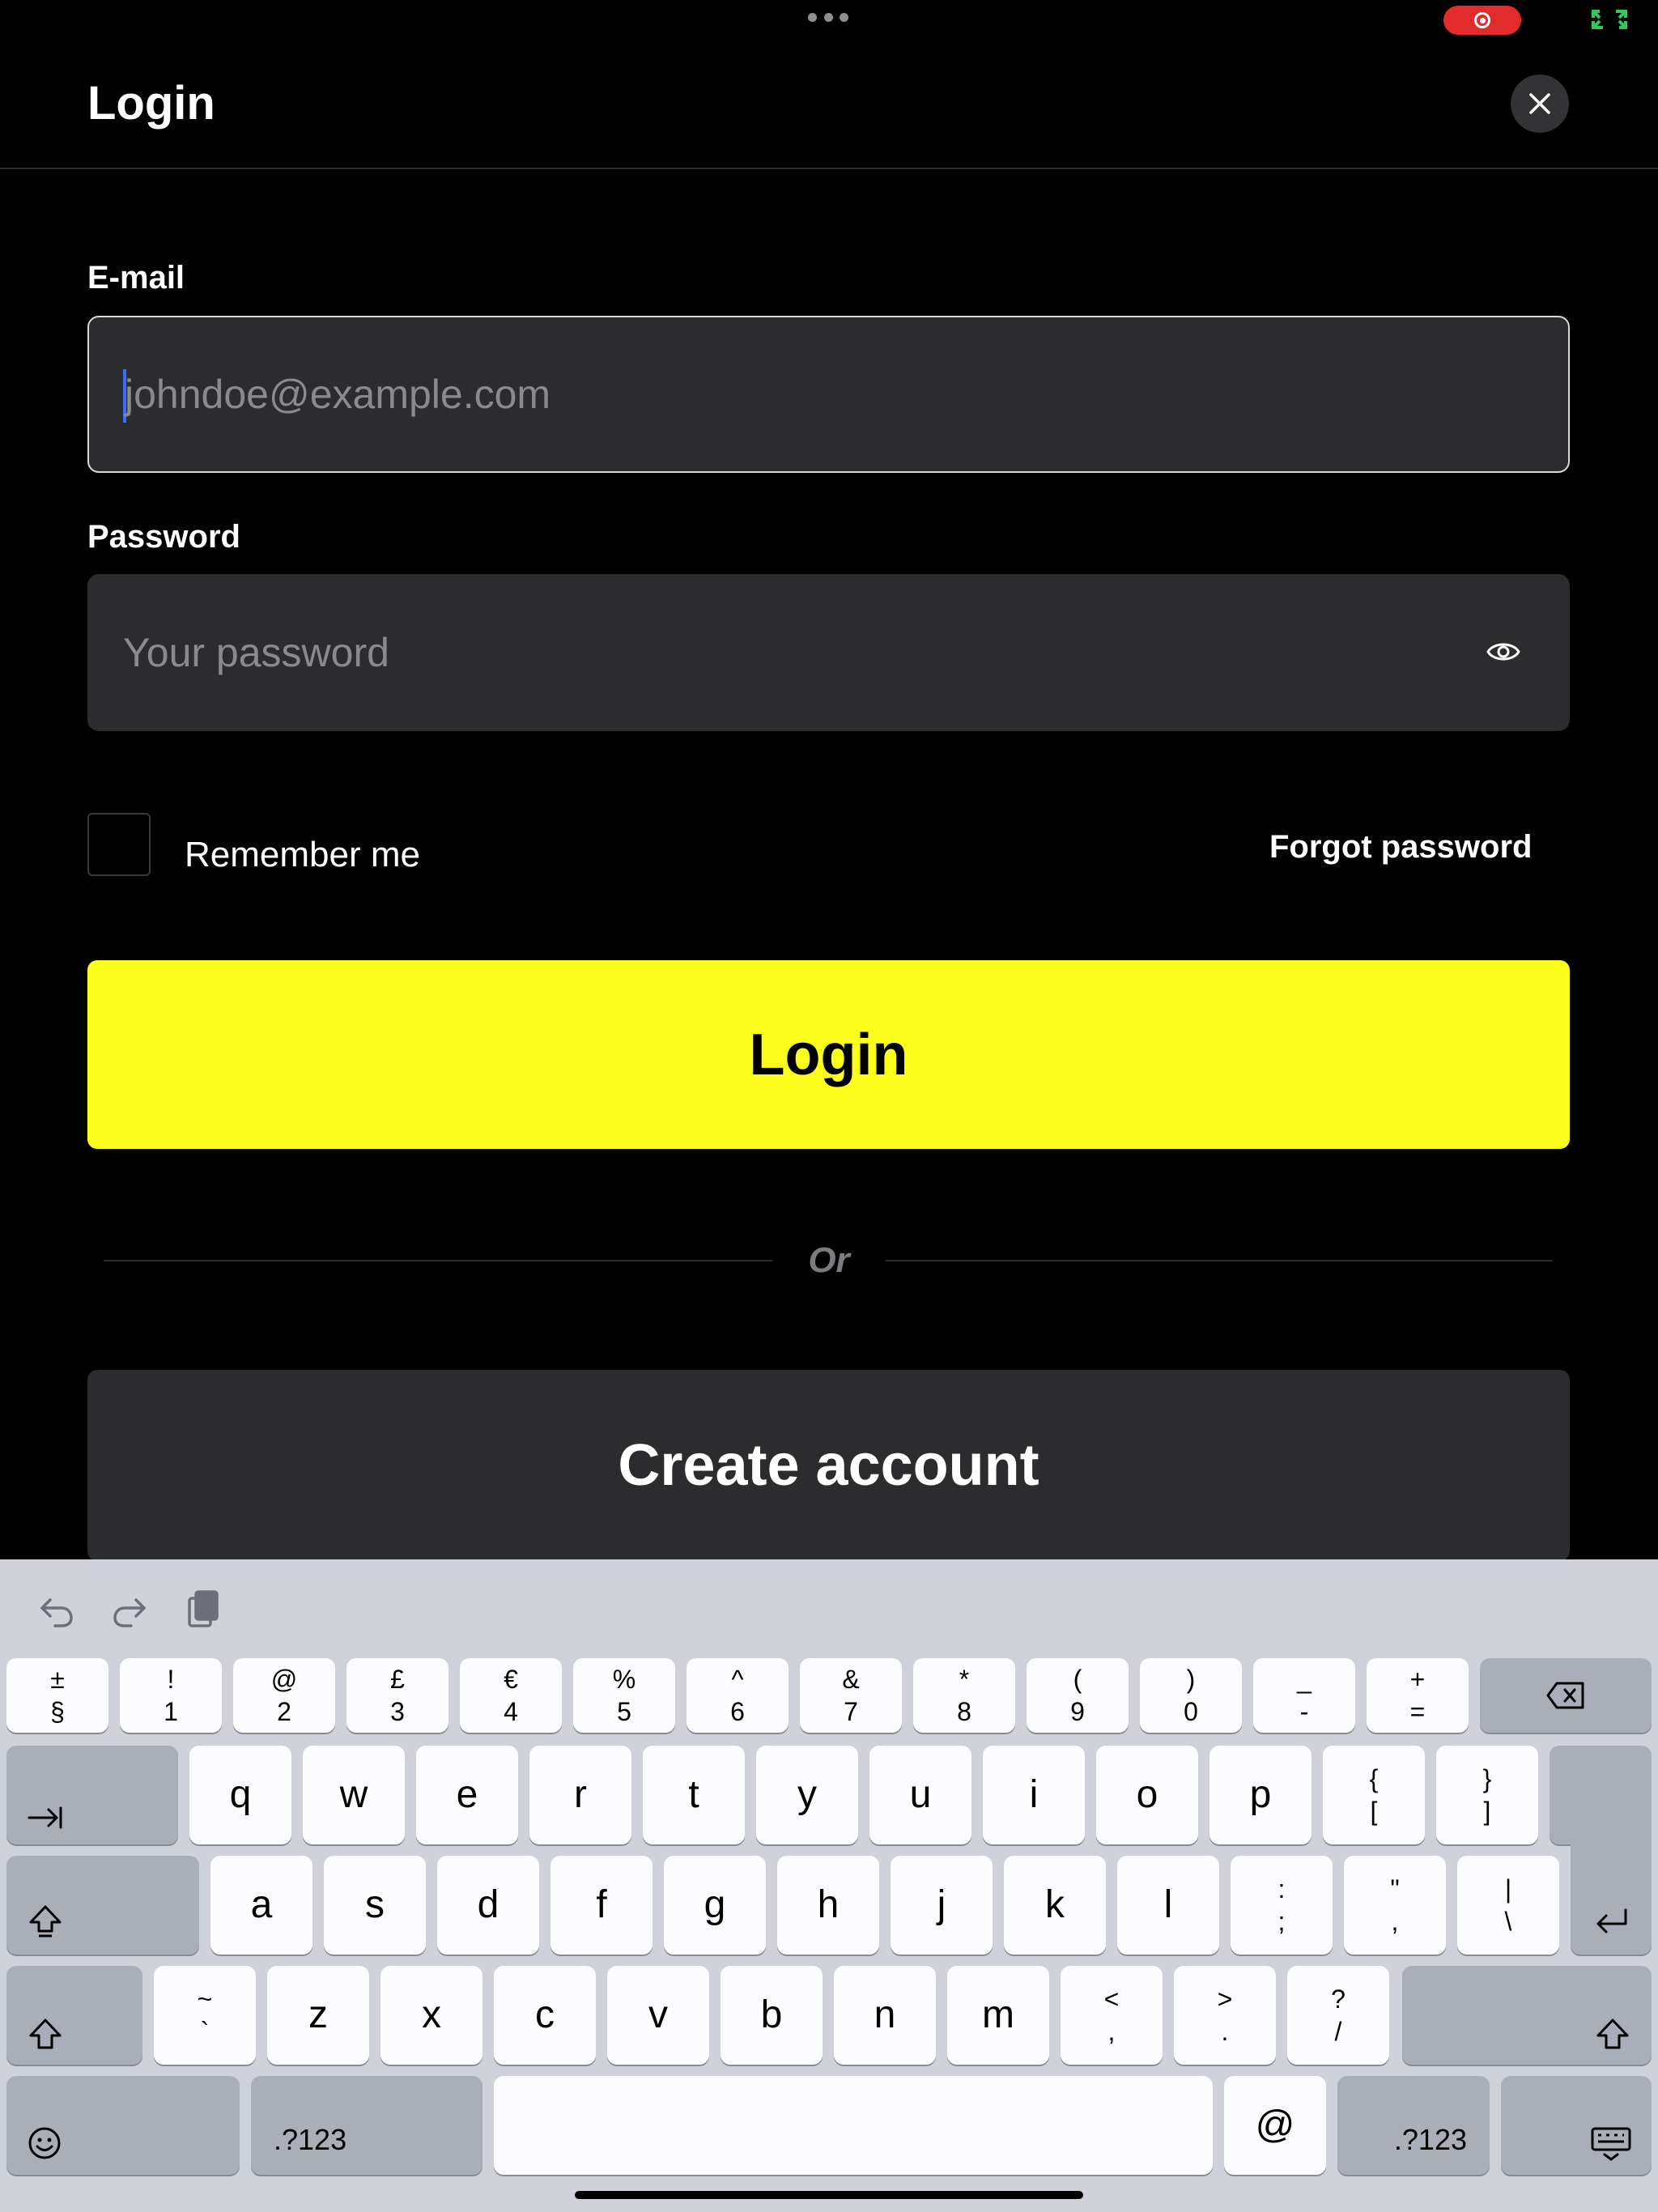 The image size is (1658, 2212). I want to click on row1-key: _ -, so click(1304, 1695).